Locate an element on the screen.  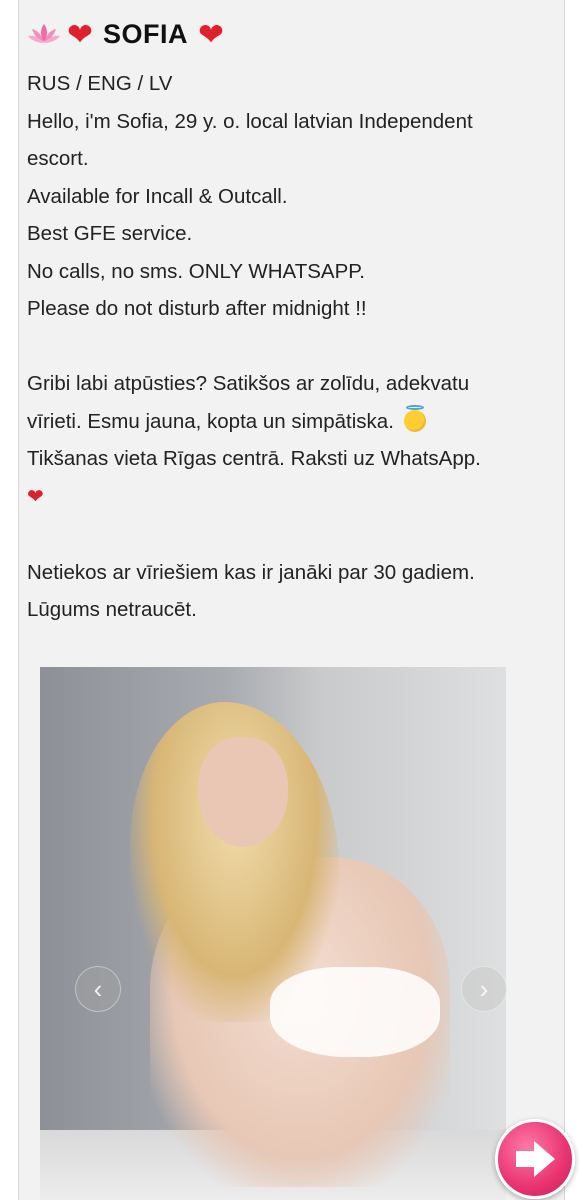
arrow-right-icon is located at coordinates (535, 1159).